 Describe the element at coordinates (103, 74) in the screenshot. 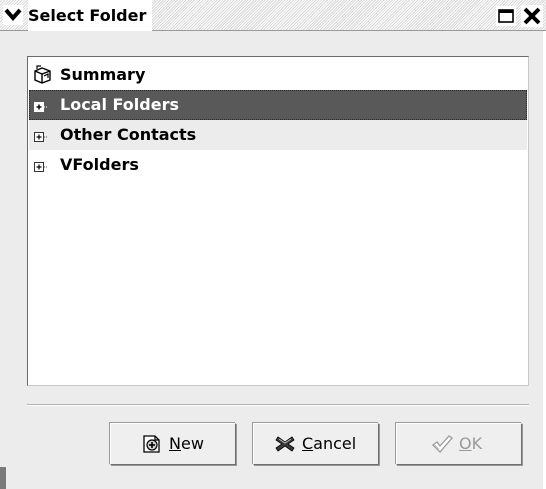

I see `tree-item-label: Summary` at that location.